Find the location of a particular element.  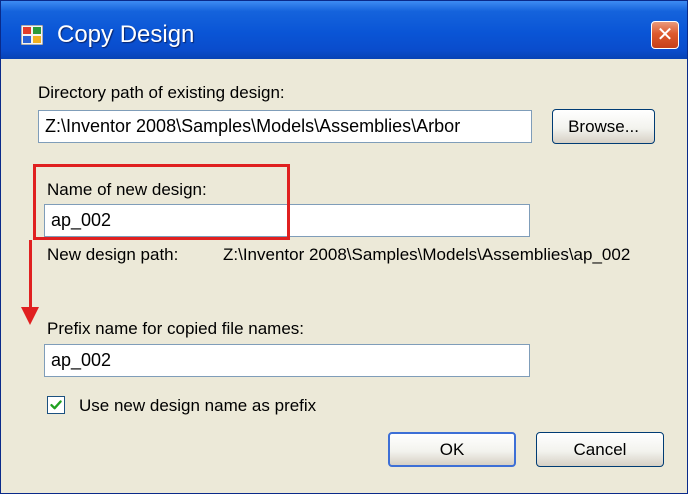

ok-button: OK is located at coordinates (452, 449).